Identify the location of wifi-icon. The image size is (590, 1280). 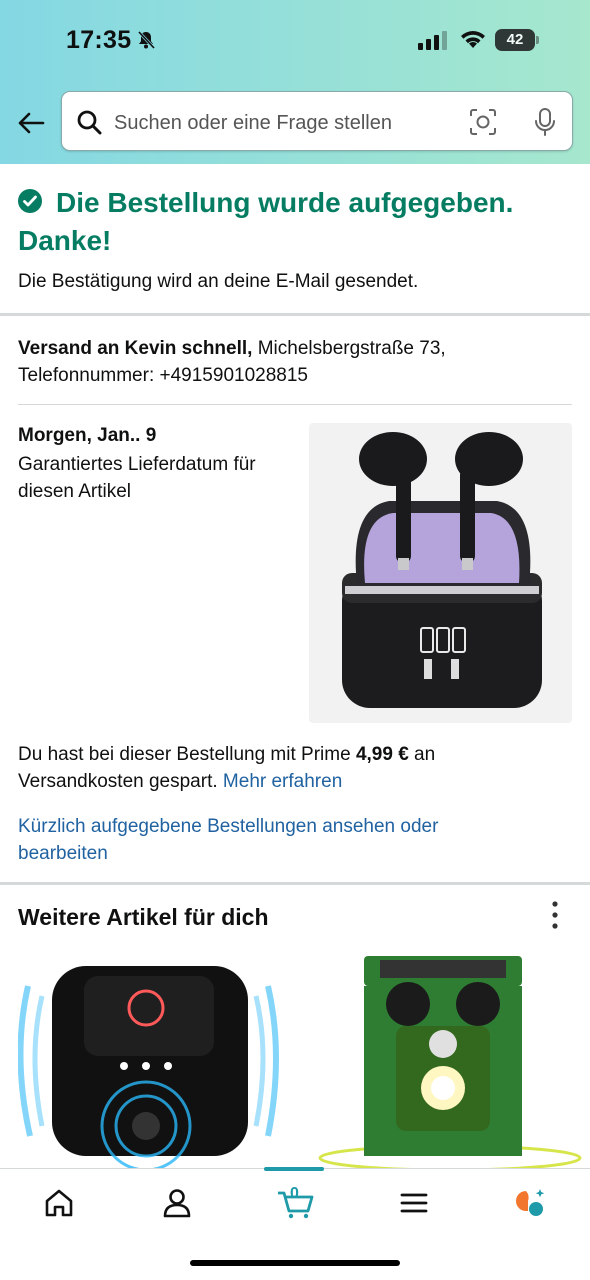
(473, 39).